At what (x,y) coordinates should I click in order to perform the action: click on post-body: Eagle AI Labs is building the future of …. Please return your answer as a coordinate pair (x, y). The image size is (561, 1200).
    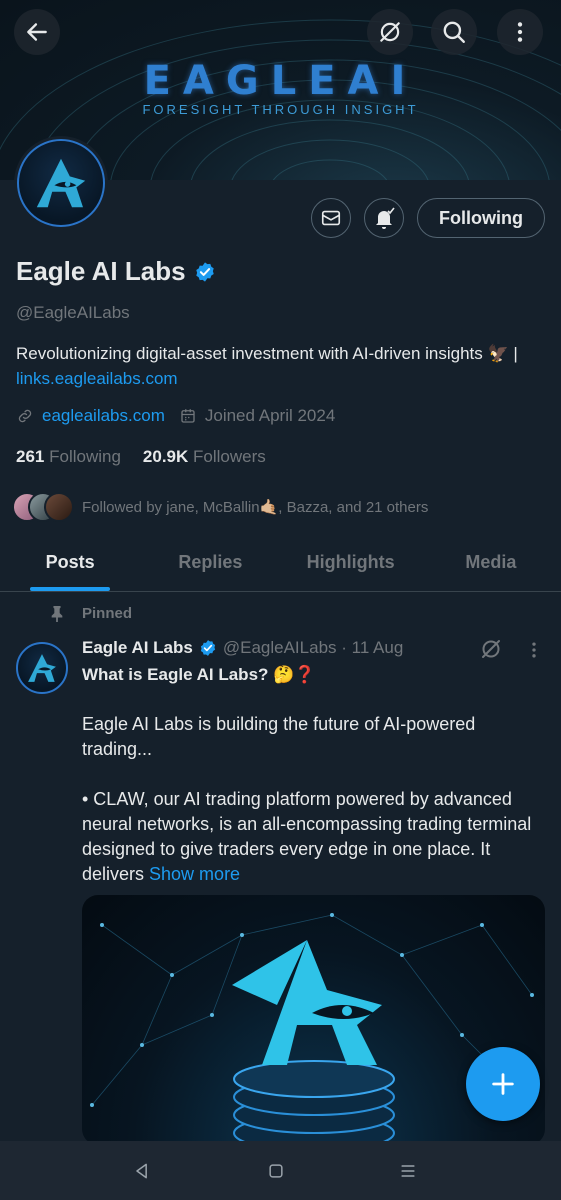
    Looking at the image, I should click on (313, 799).